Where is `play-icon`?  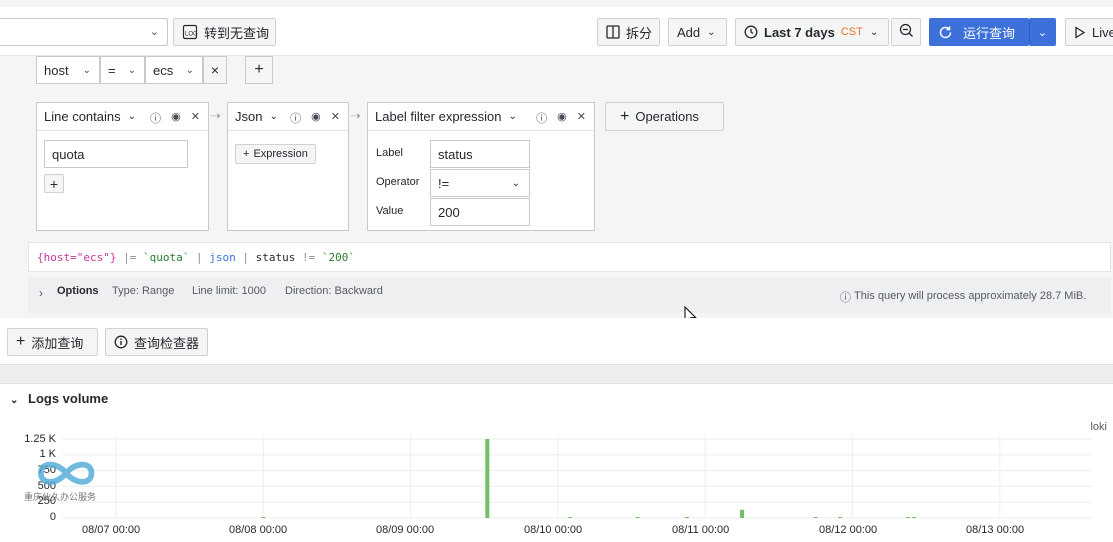
play-icon is located at coordinates (1080, 32).